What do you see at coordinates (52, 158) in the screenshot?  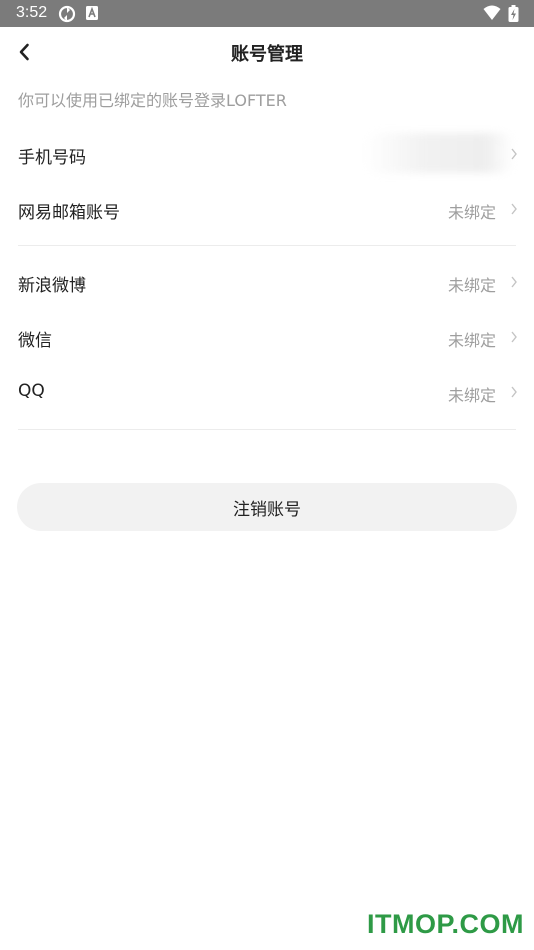 I see `account-row-label: 手机号码` at bounding box center [52, 158].